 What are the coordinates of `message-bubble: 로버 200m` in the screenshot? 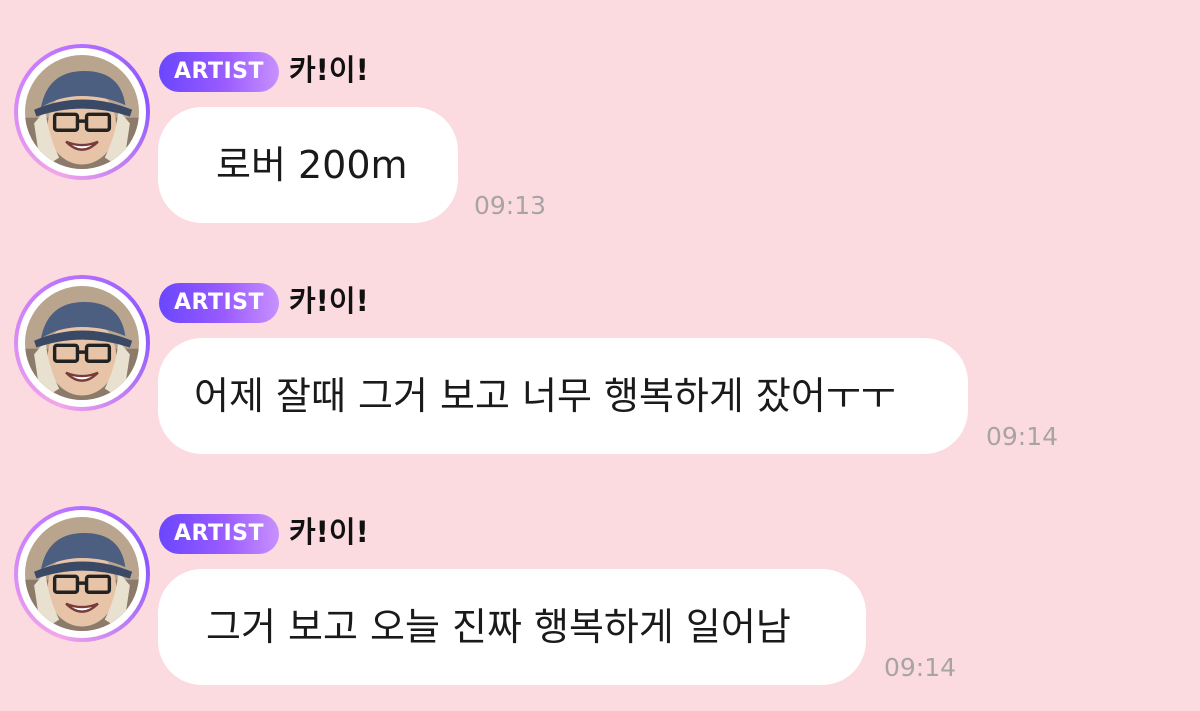 It's located at (308, 165).